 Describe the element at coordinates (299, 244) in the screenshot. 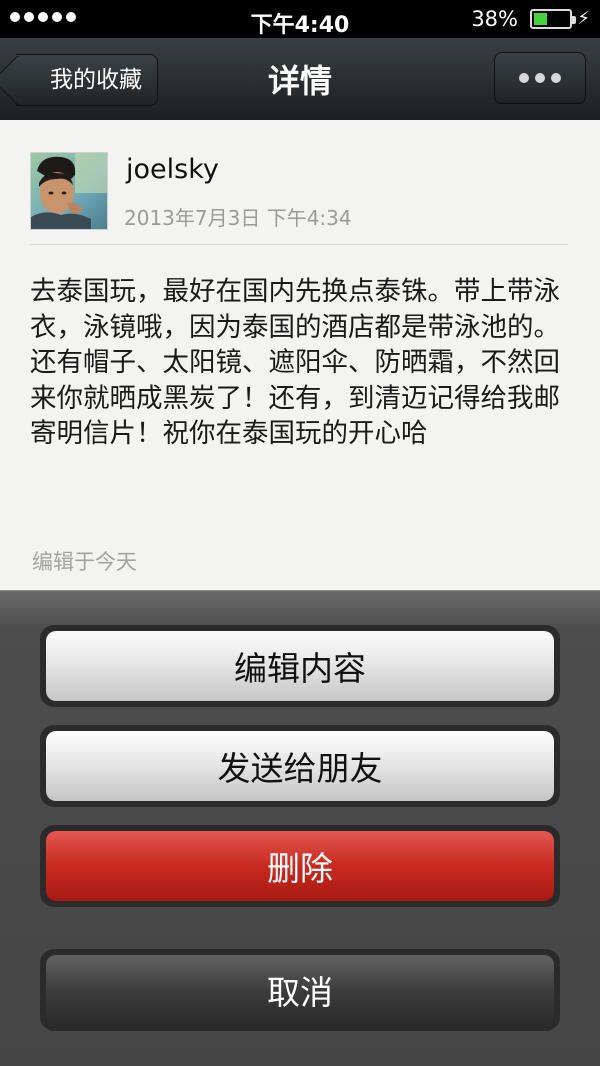

I see `divider` at that location.